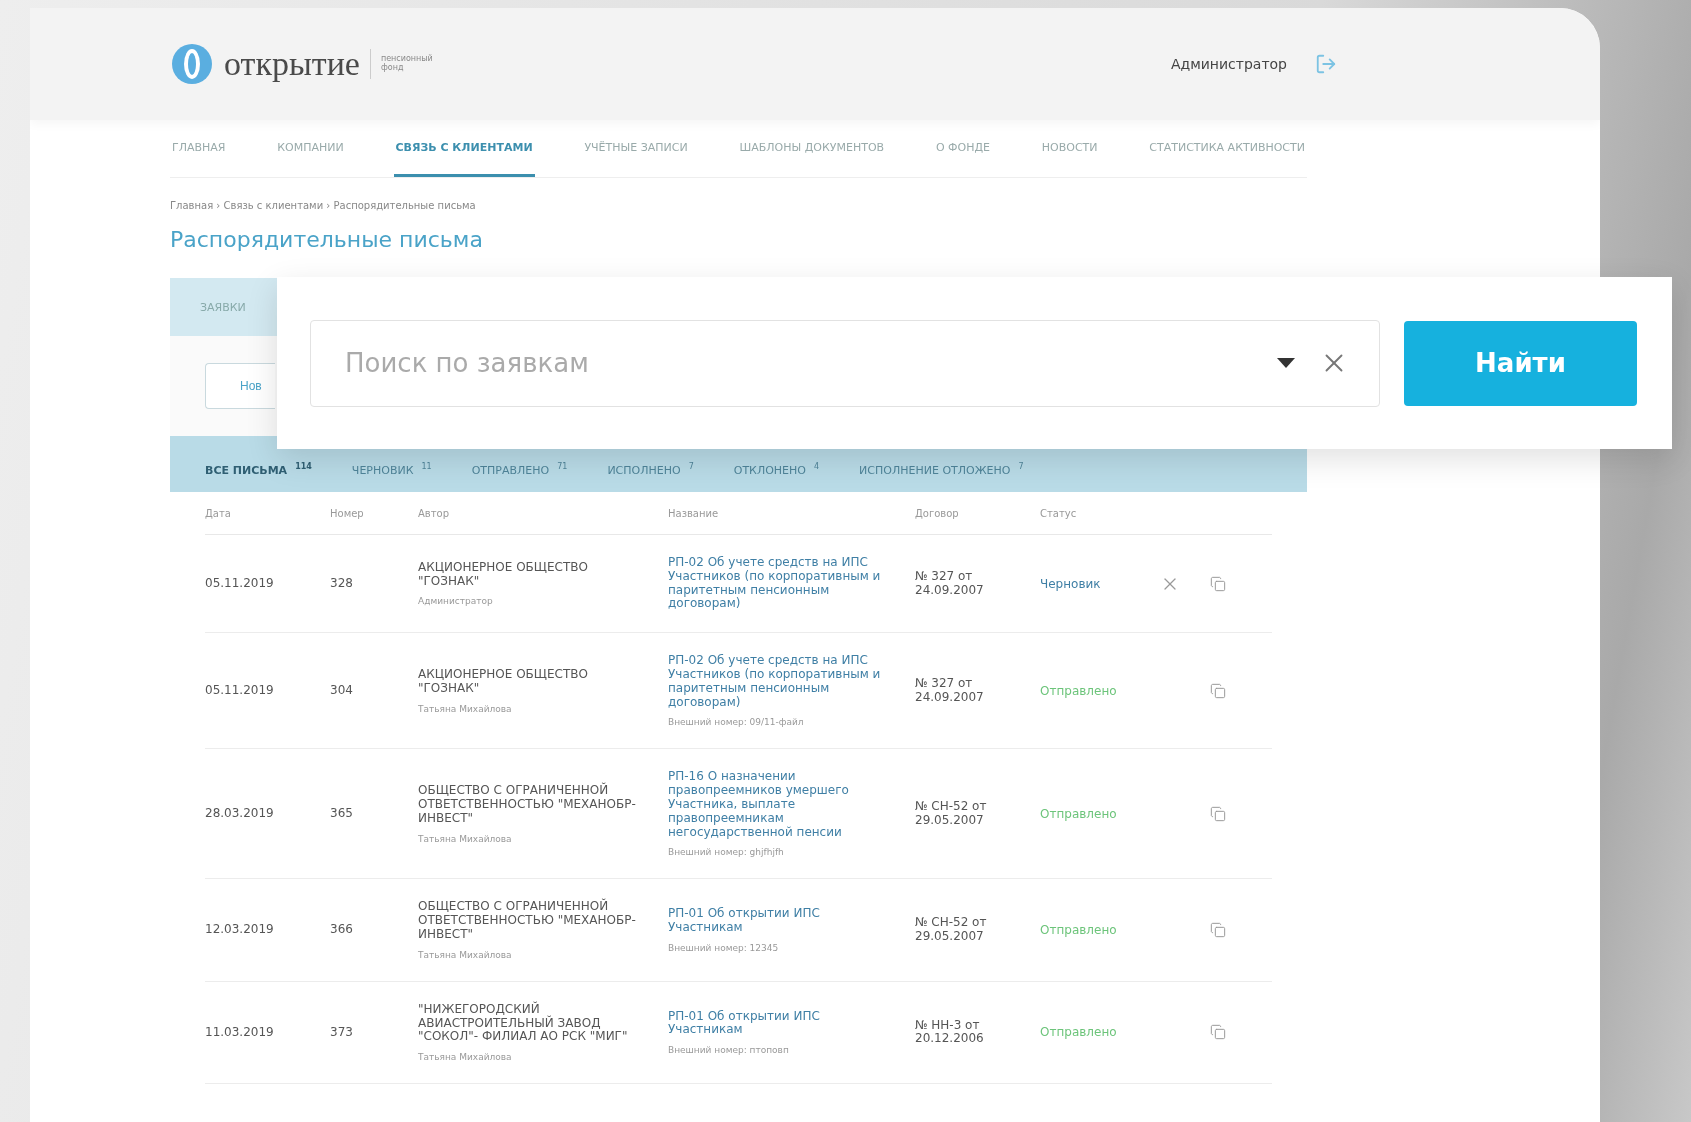  Describe the element at coordinates (1059, 513) in the screenshot. I see `column-header: Статус` at that location.